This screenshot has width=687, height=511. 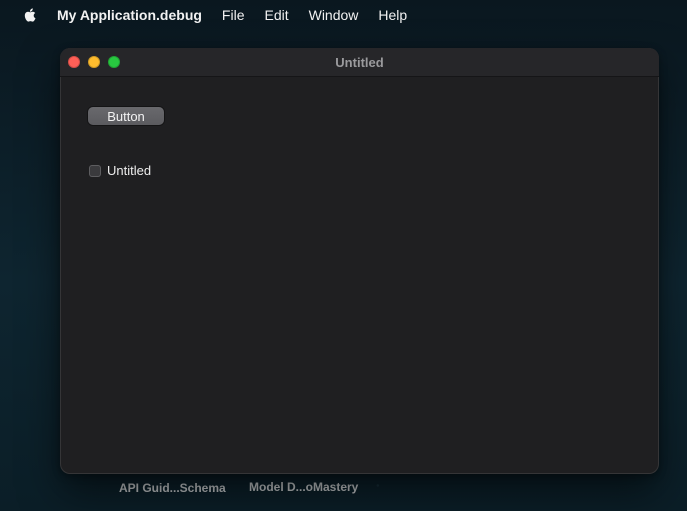 I want to click on desktop-item-model-mastery: Model D...oMastery, so click(x=303, y=487).